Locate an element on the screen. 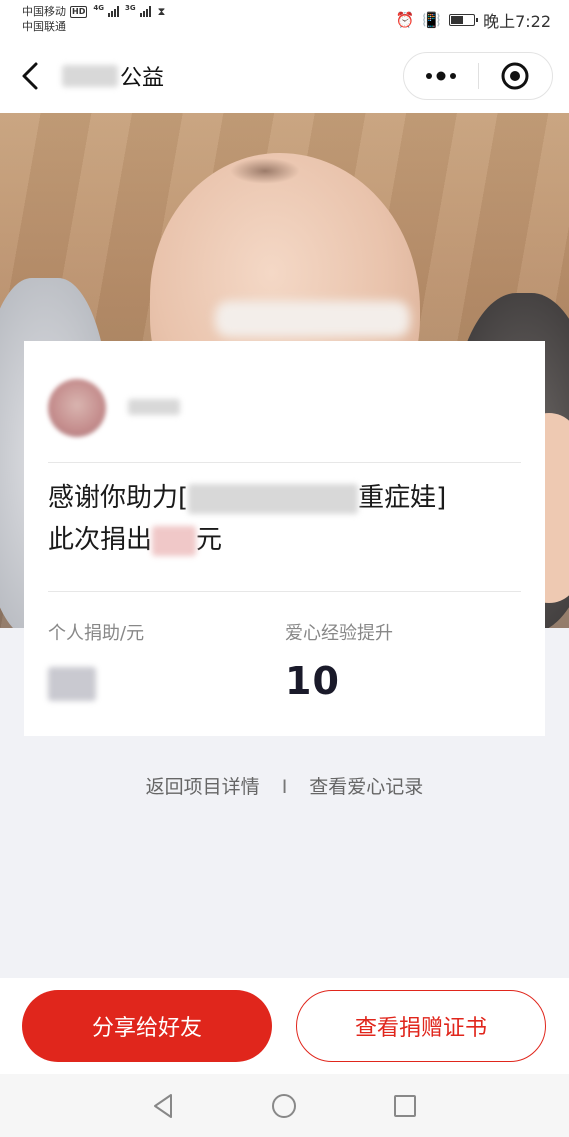 Image resolution: width=569 pixels, height=1137 pixels. system-nav-bar is located at coordinates (284, 1105).